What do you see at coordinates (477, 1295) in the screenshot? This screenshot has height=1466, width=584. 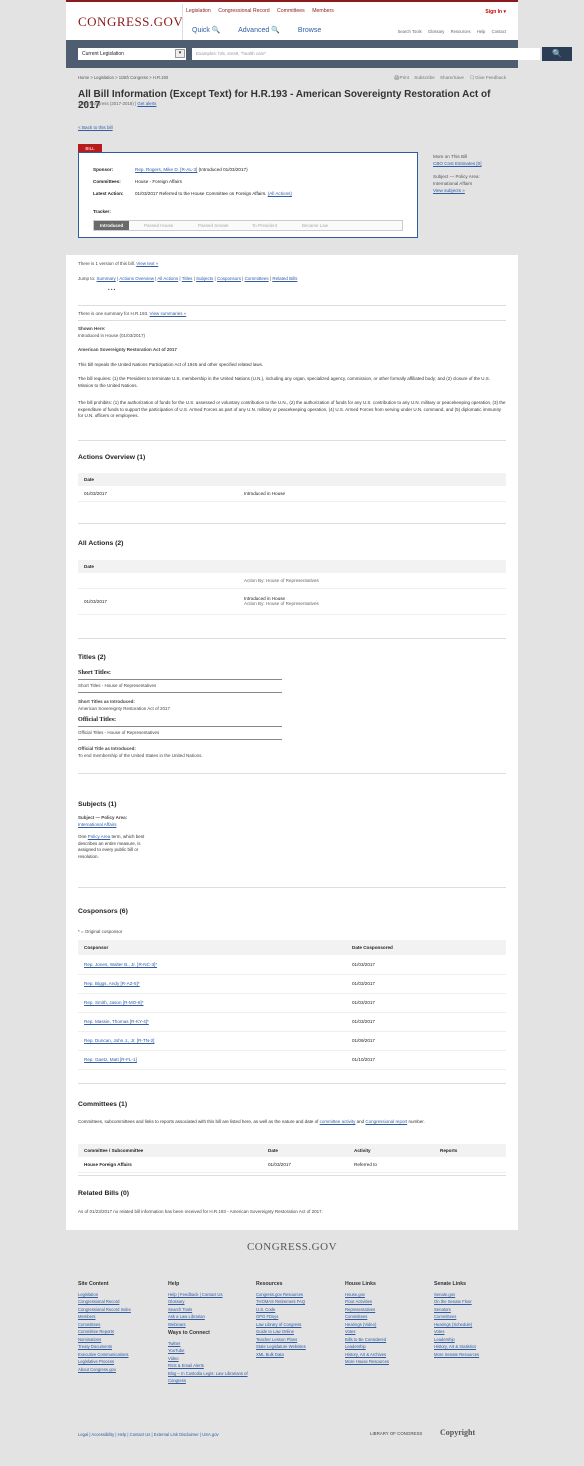 I see `footer-link: Senate.gov` at bounding box center [477, 1295].